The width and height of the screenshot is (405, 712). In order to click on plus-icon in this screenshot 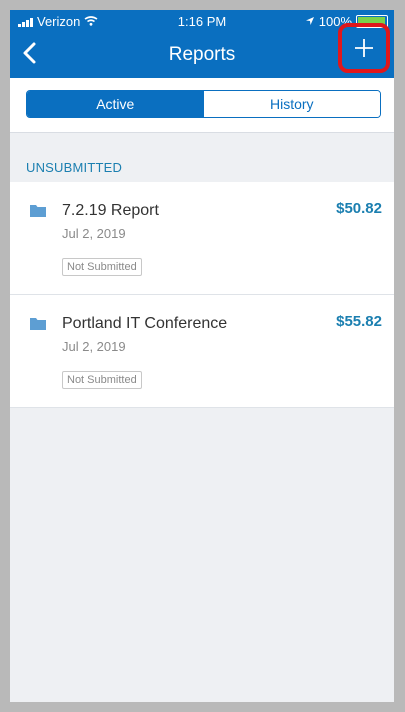, I will do `click(364, 48)`.